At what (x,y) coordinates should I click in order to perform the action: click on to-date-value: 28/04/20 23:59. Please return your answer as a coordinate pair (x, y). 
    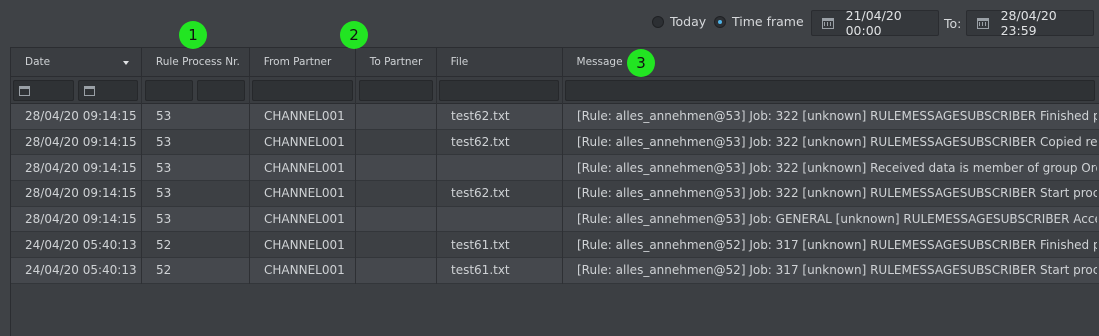
    Looking at the image, I should click on (1028, 23).